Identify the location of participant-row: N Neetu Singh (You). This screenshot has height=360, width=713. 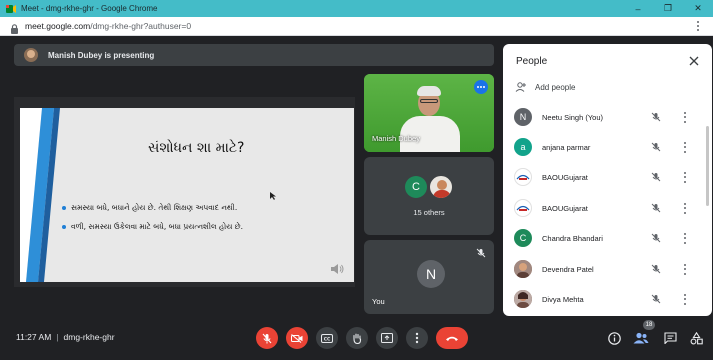
(607, 117).